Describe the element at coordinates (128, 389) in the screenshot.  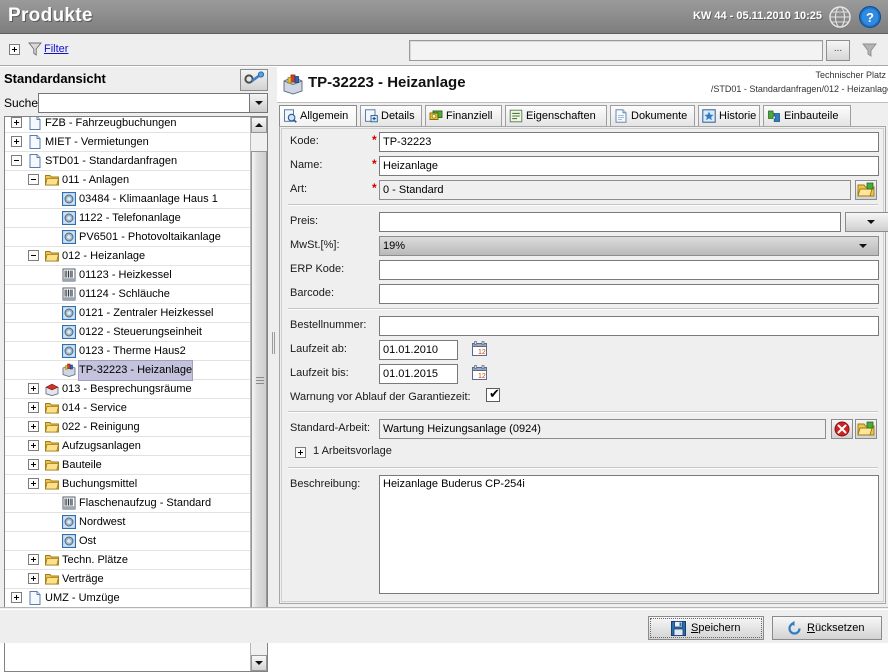
I see `tree-item: 013 - Besprechungsräume` at that location.